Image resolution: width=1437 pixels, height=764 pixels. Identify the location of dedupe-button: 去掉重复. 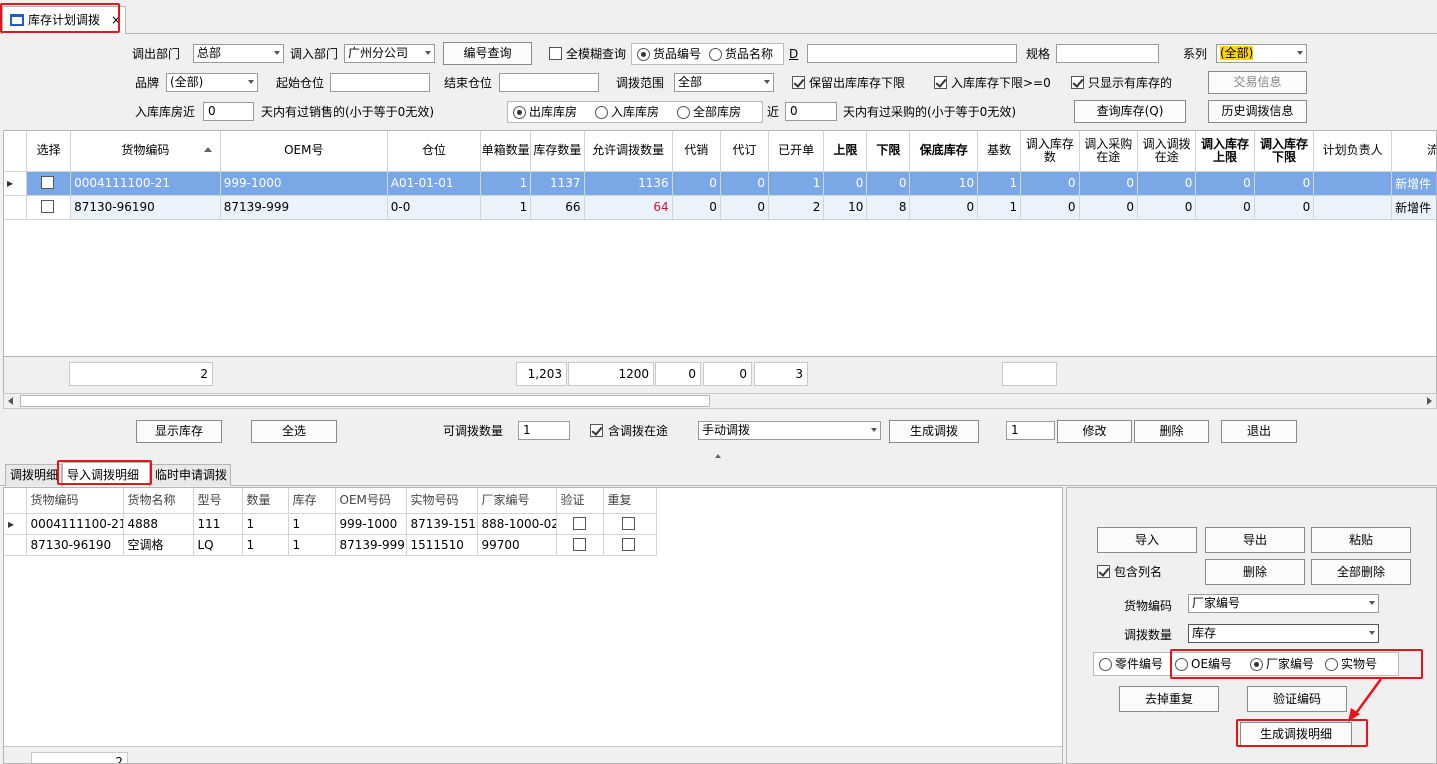
(1169, 699).